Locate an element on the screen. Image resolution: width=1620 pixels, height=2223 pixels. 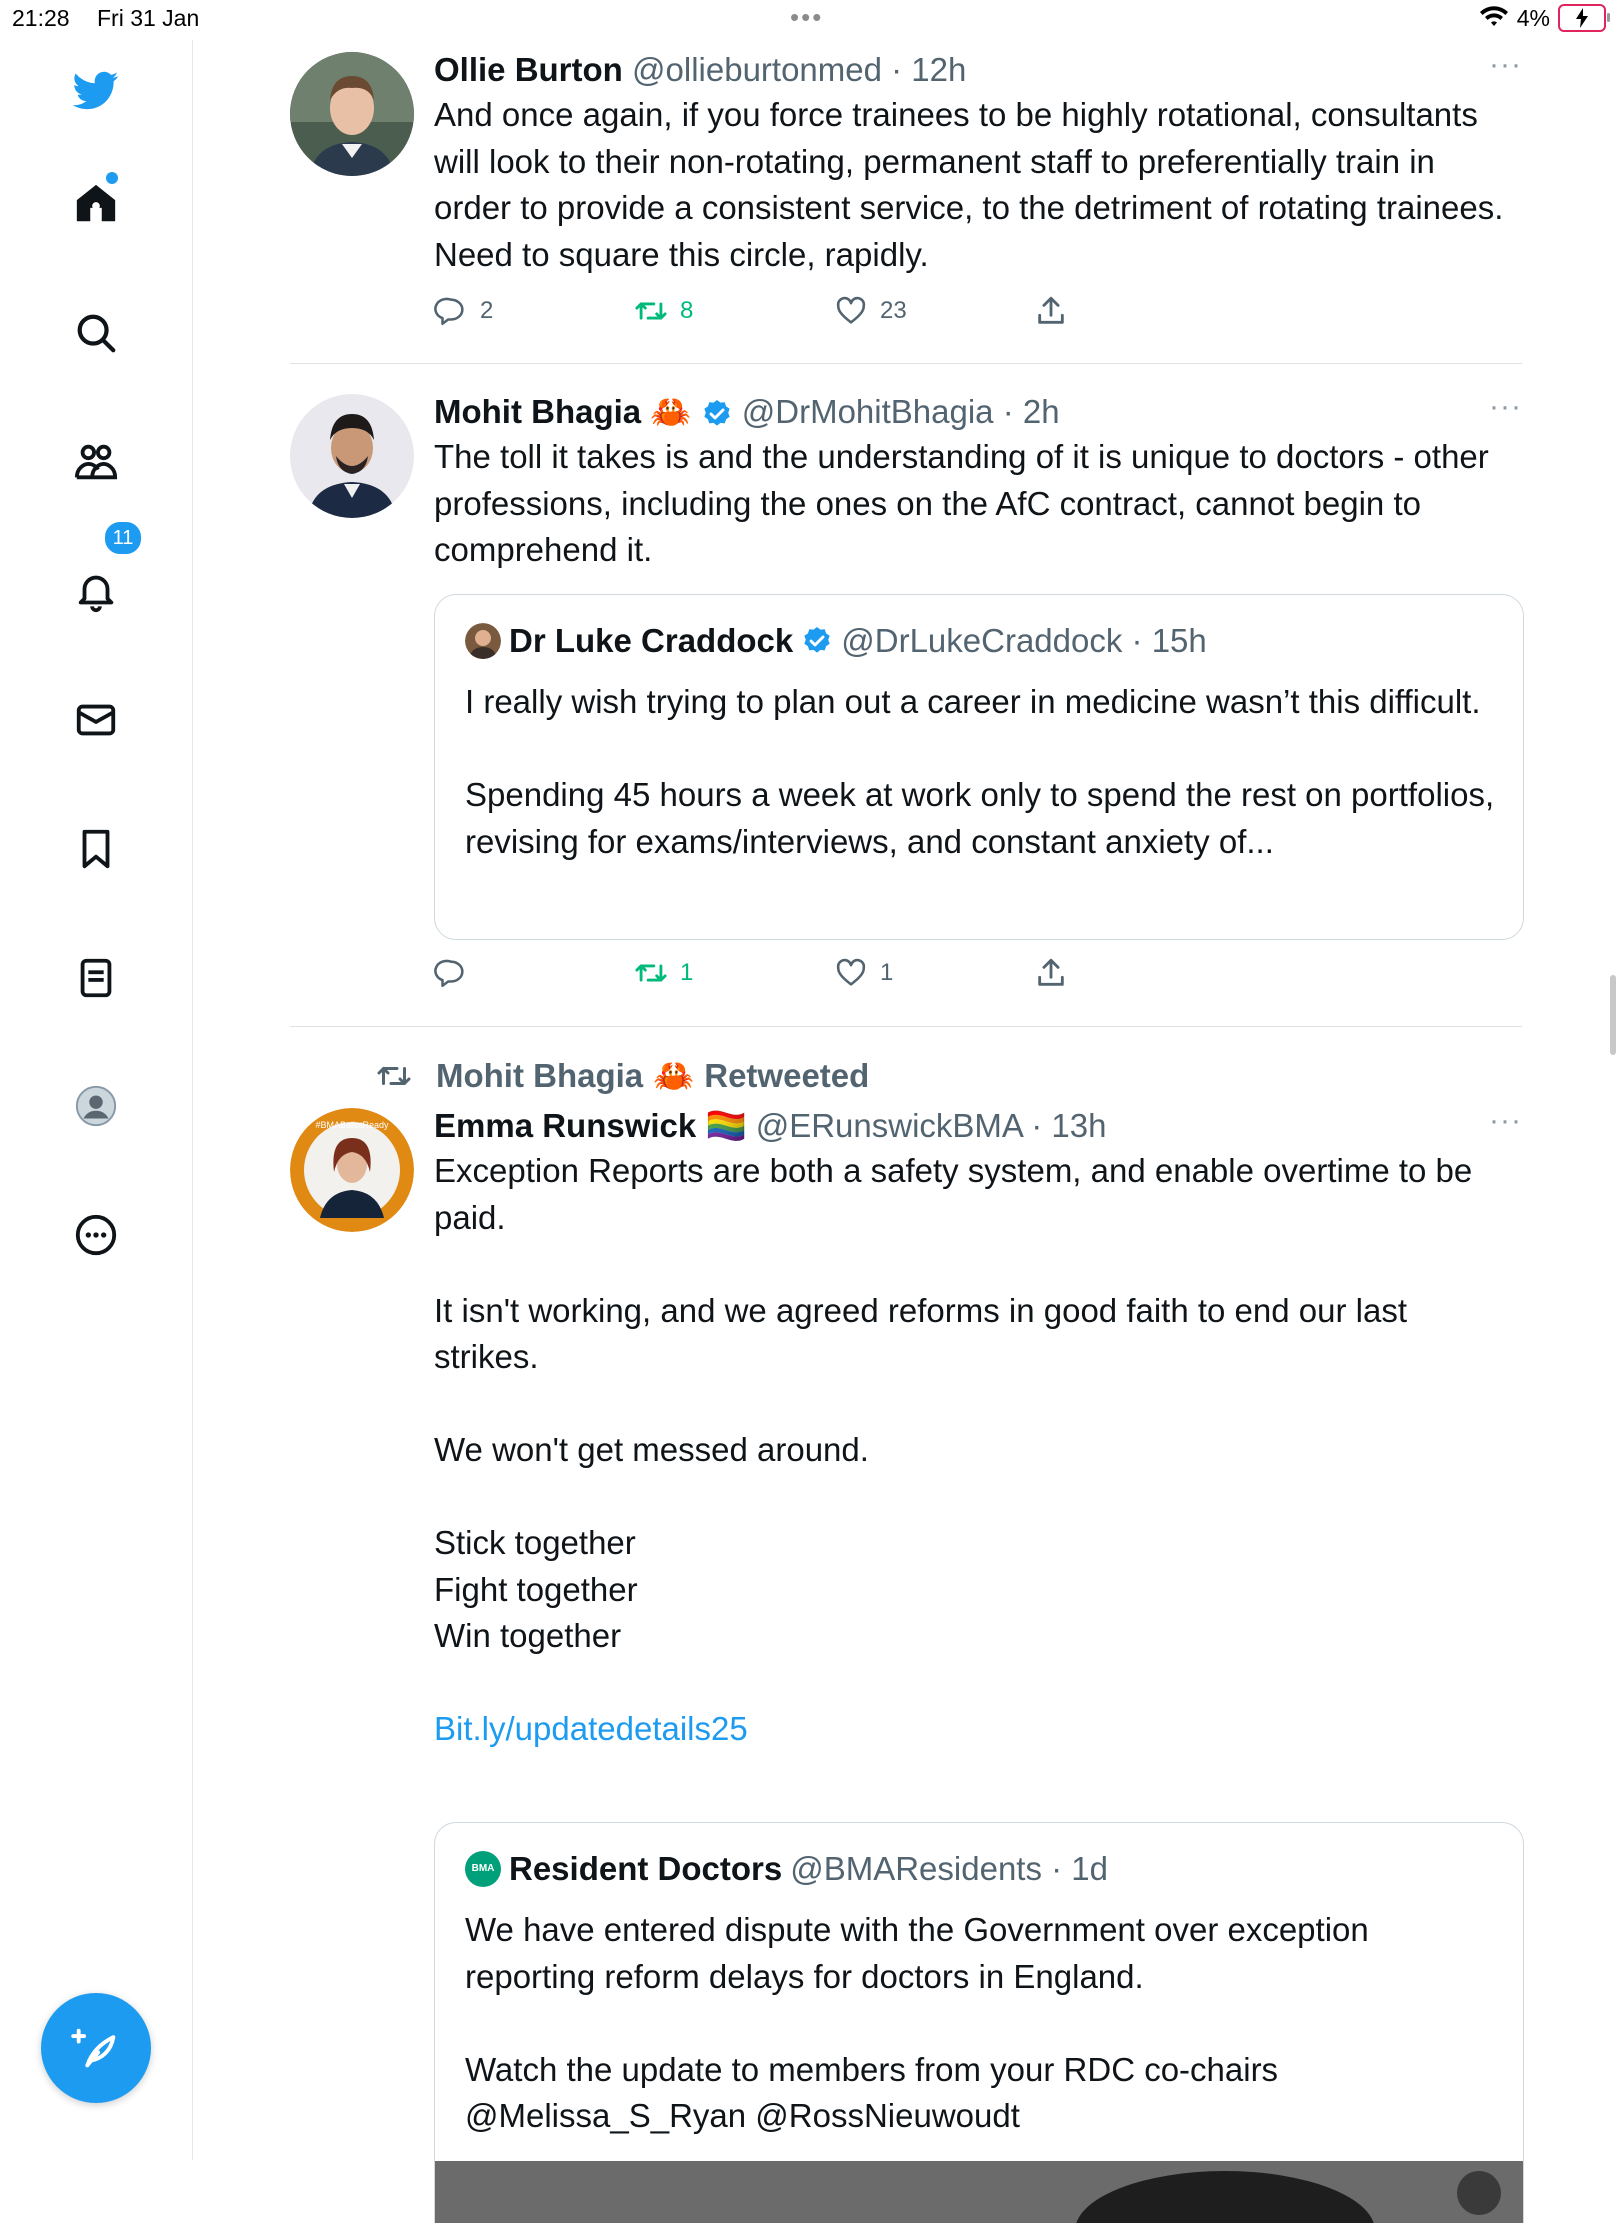
status-right: 4% is located at coordinates (1544, 18).